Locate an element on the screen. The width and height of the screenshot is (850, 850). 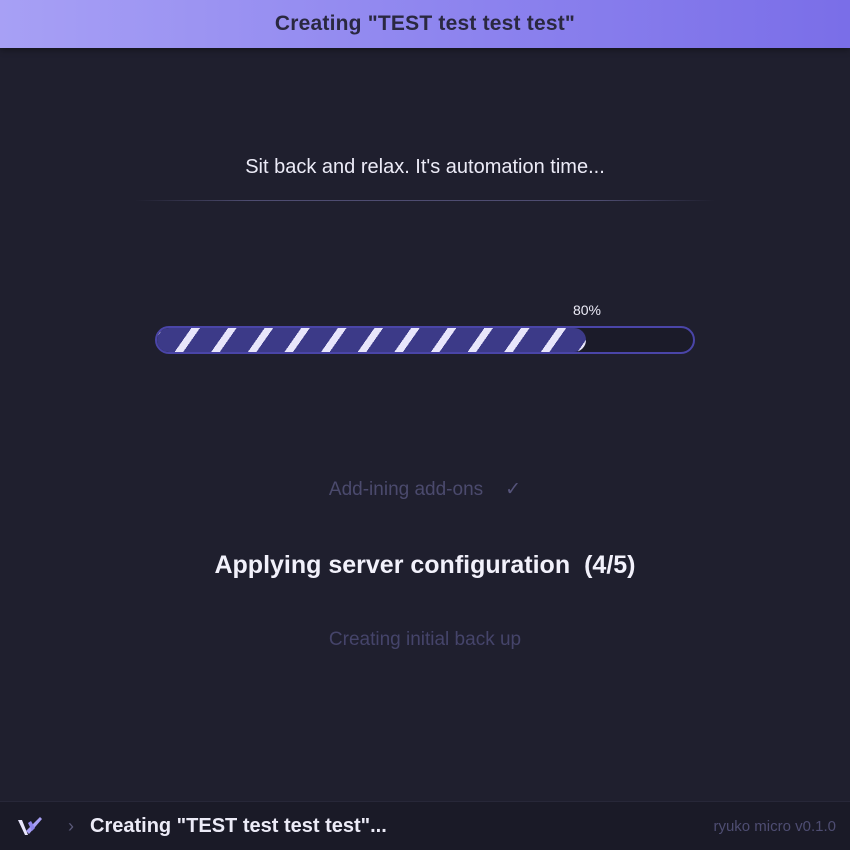
step-current-label: Applying server configuration is located at coordinates (392, 565).